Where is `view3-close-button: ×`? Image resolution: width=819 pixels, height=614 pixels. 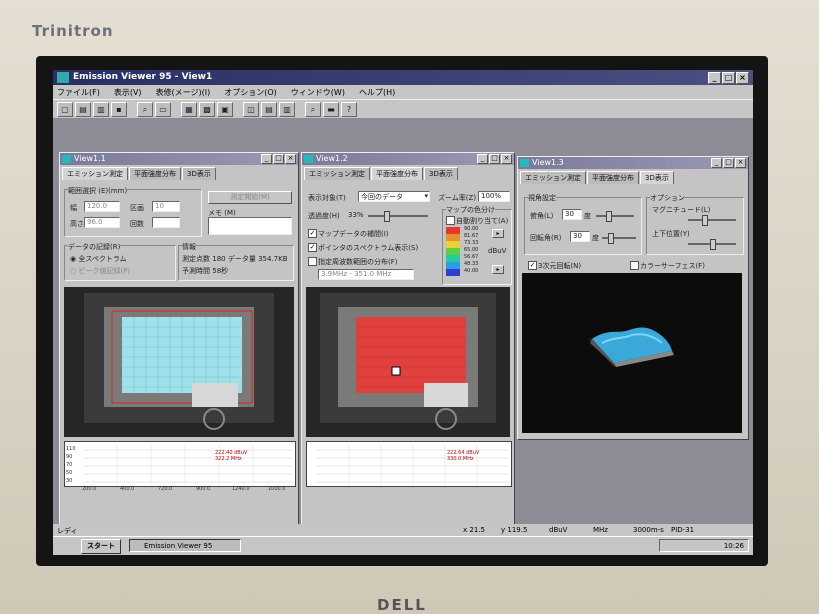
view3-close-button: × is located at coordinates (740, 163).